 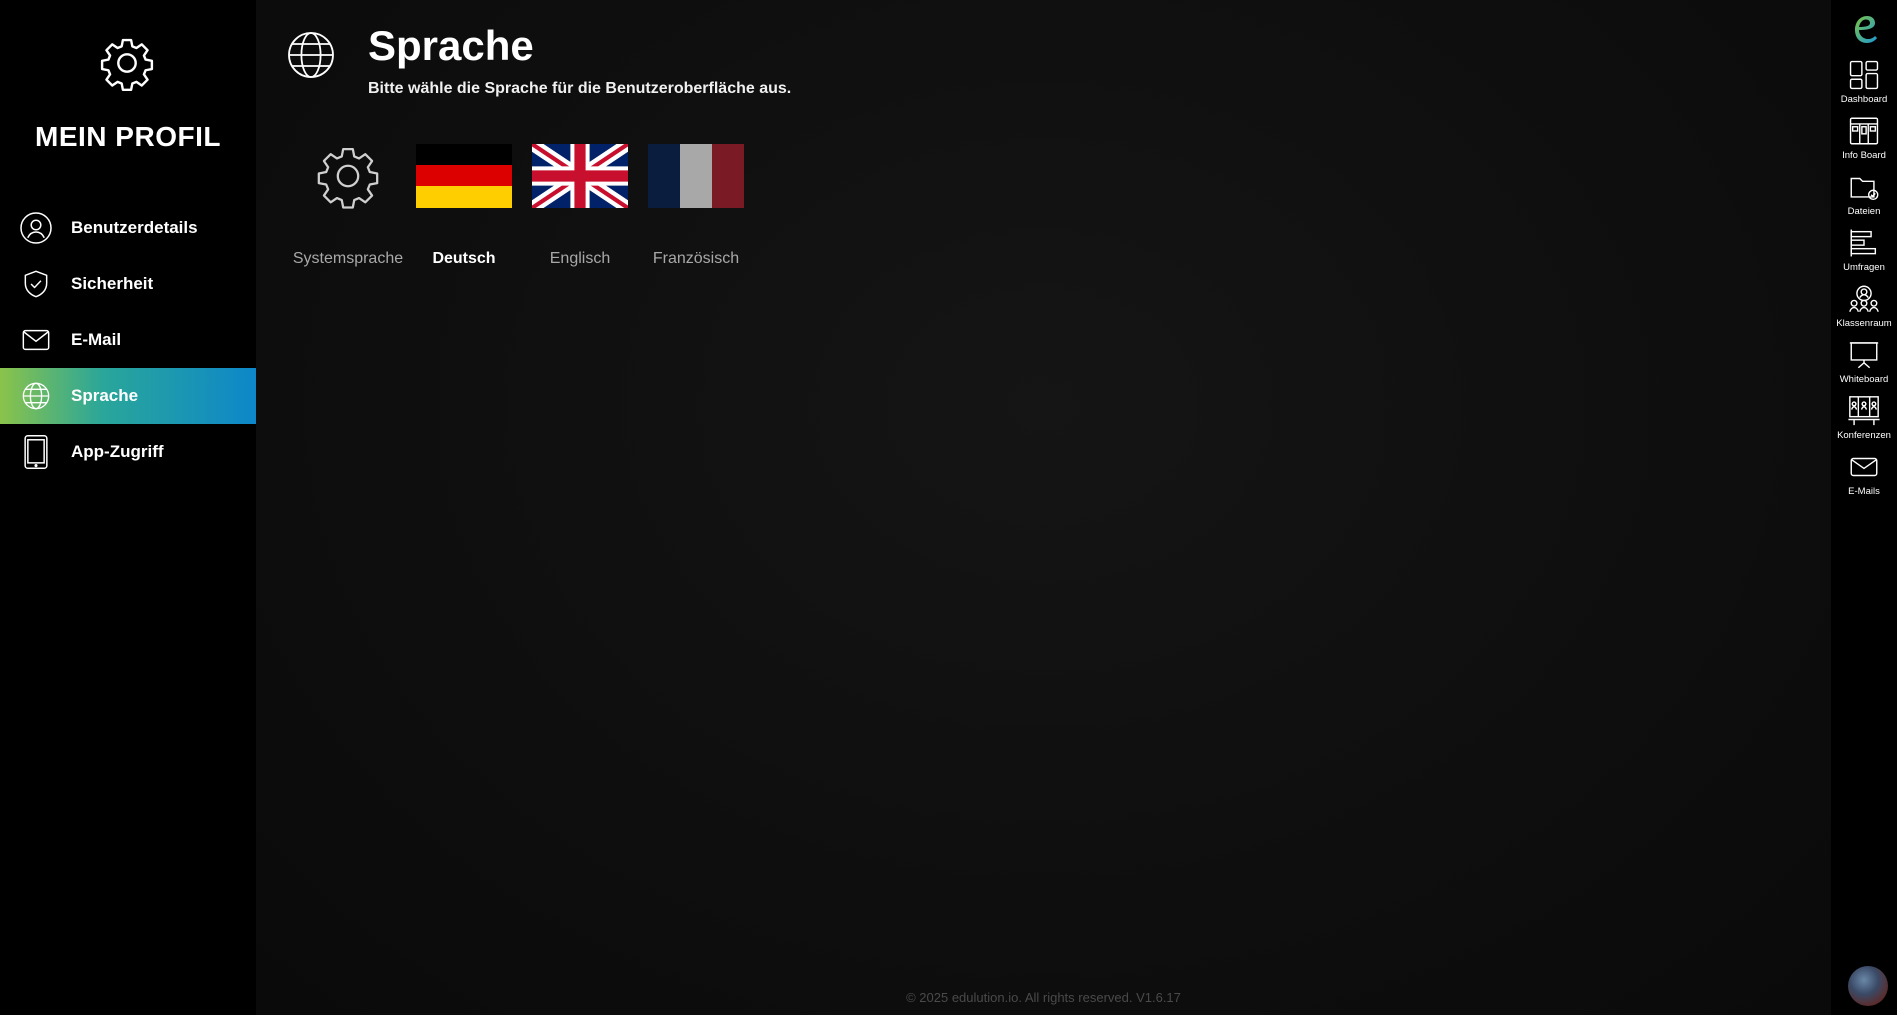 What do you see at coordinates (1864, 211) in the screenshot?
I see `app-label: Dateien` at bounding box center [1864, 211].